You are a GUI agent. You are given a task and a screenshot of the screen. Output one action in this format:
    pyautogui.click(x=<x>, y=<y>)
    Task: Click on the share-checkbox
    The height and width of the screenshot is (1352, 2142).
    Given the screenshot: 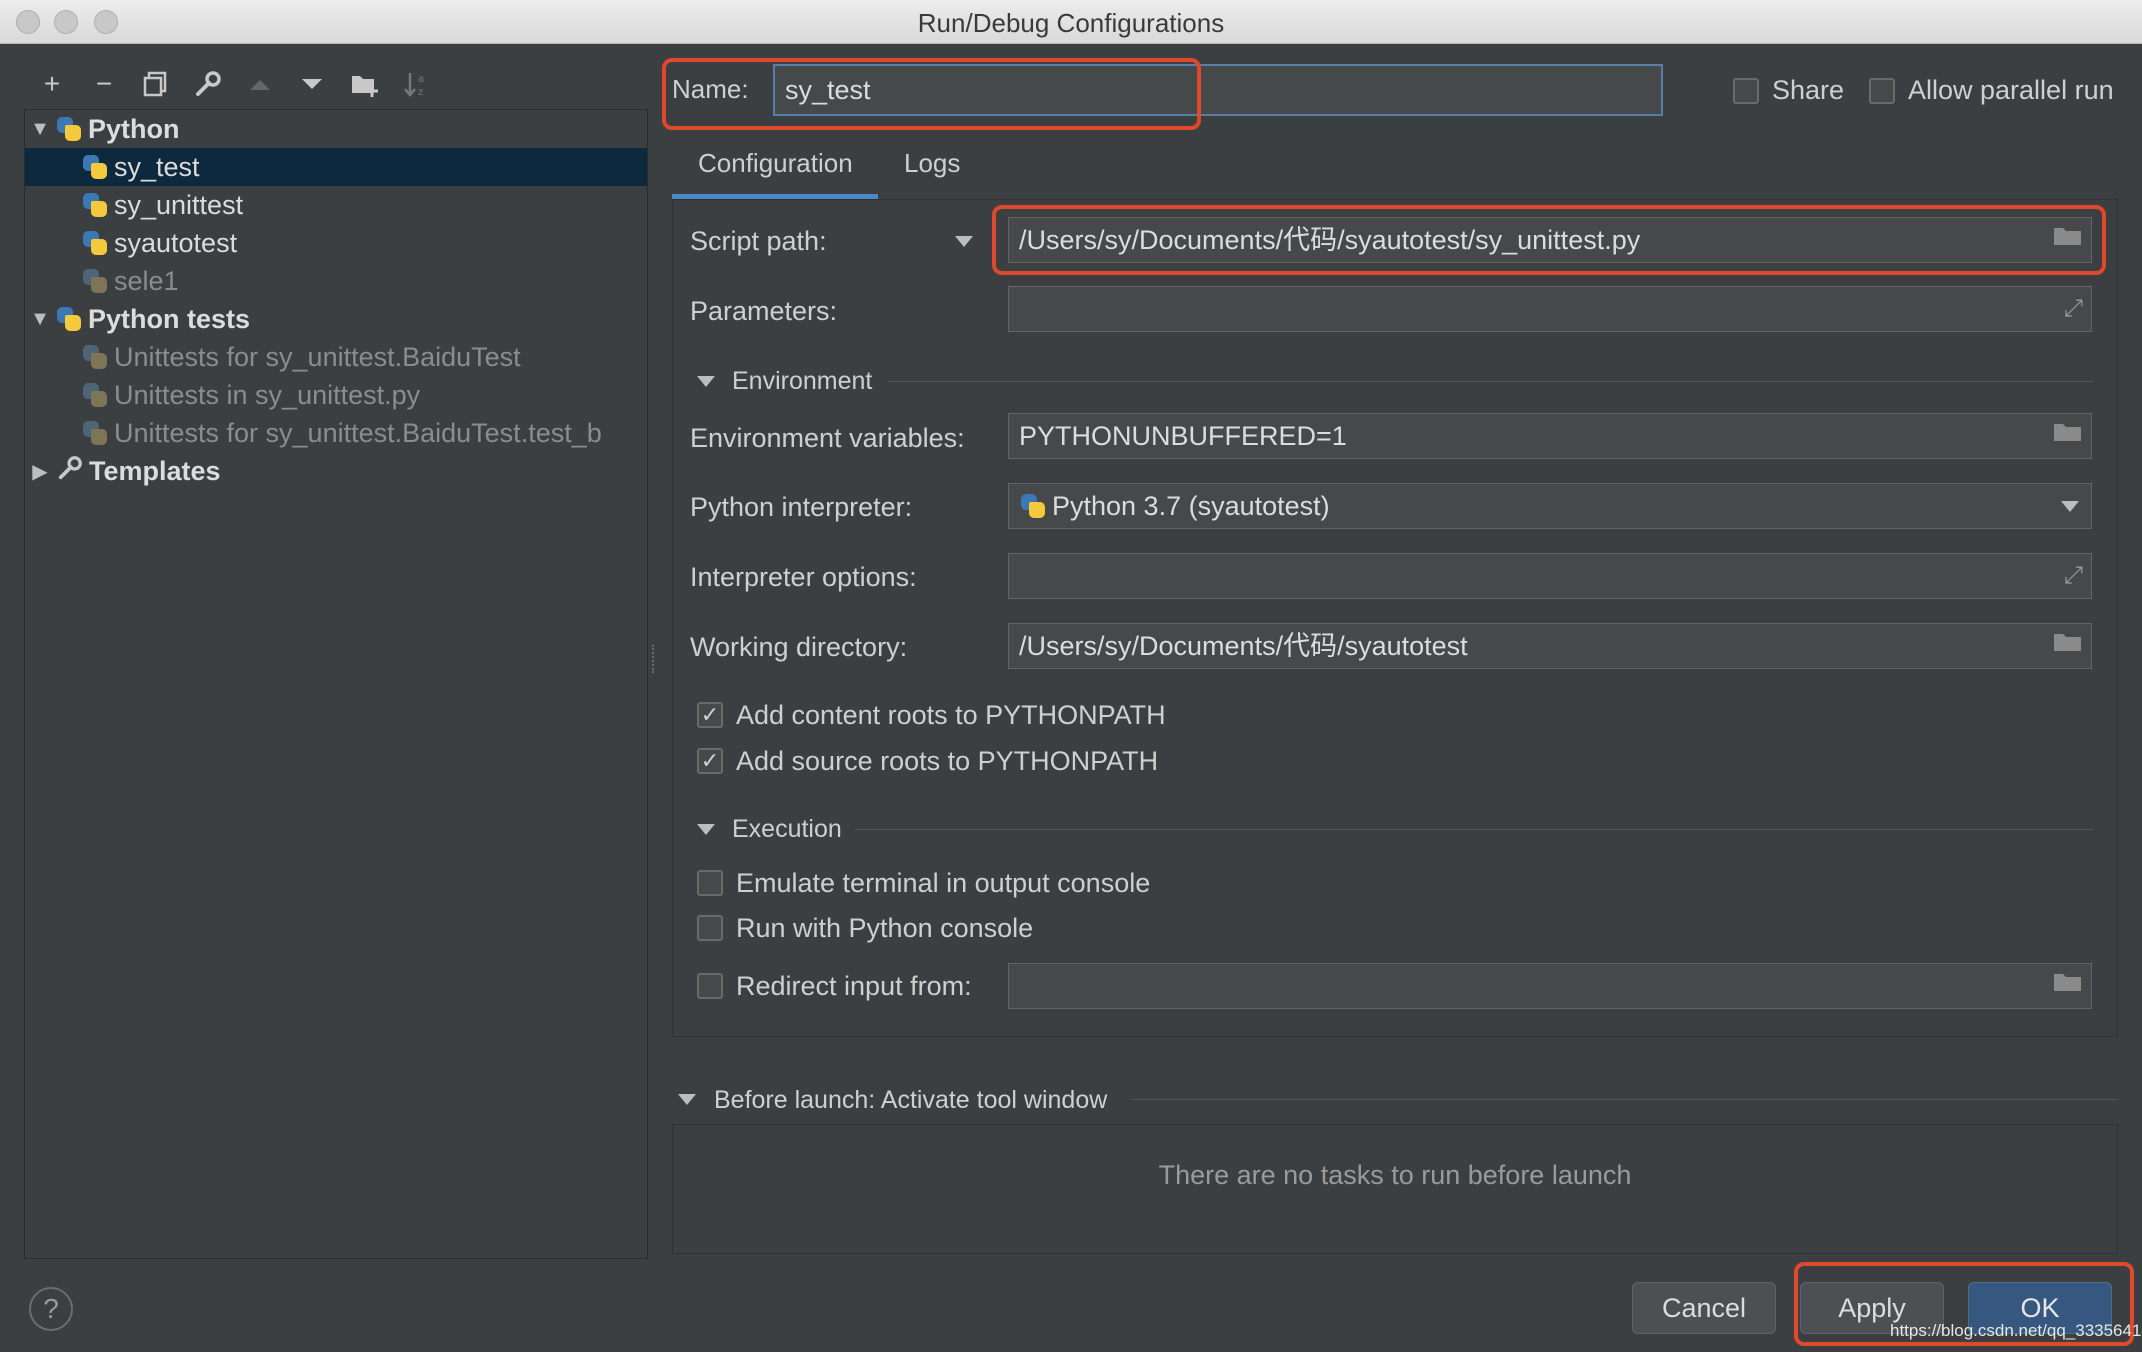 What is the action you would take?
    pyautogui.click(x=1746, y=91)
    